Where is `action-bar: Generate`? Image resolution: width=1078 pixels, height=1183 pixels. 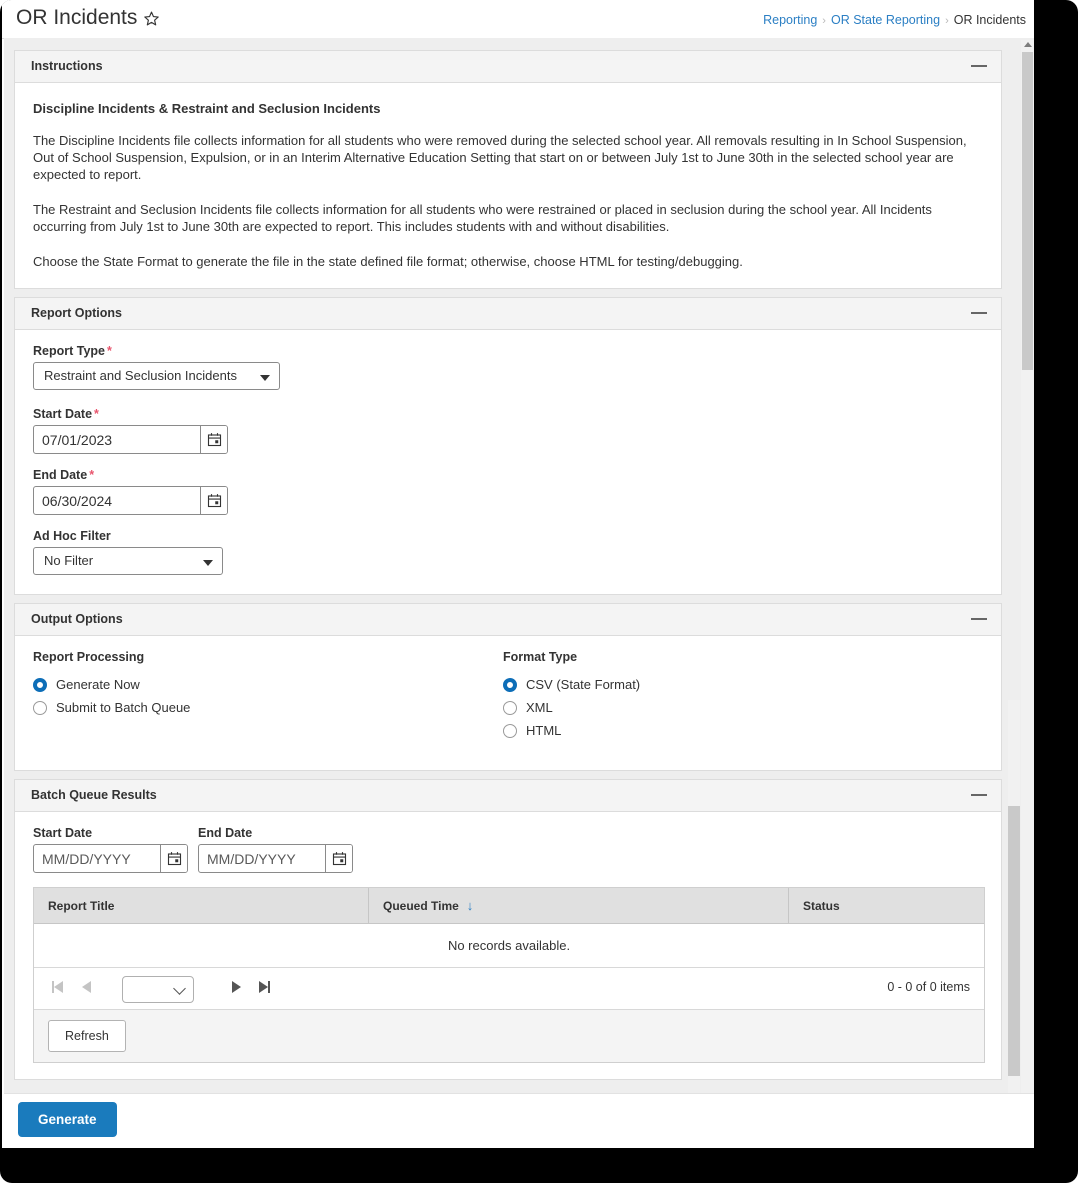
action-bar: Generate is located at coordinates (519, 1120).